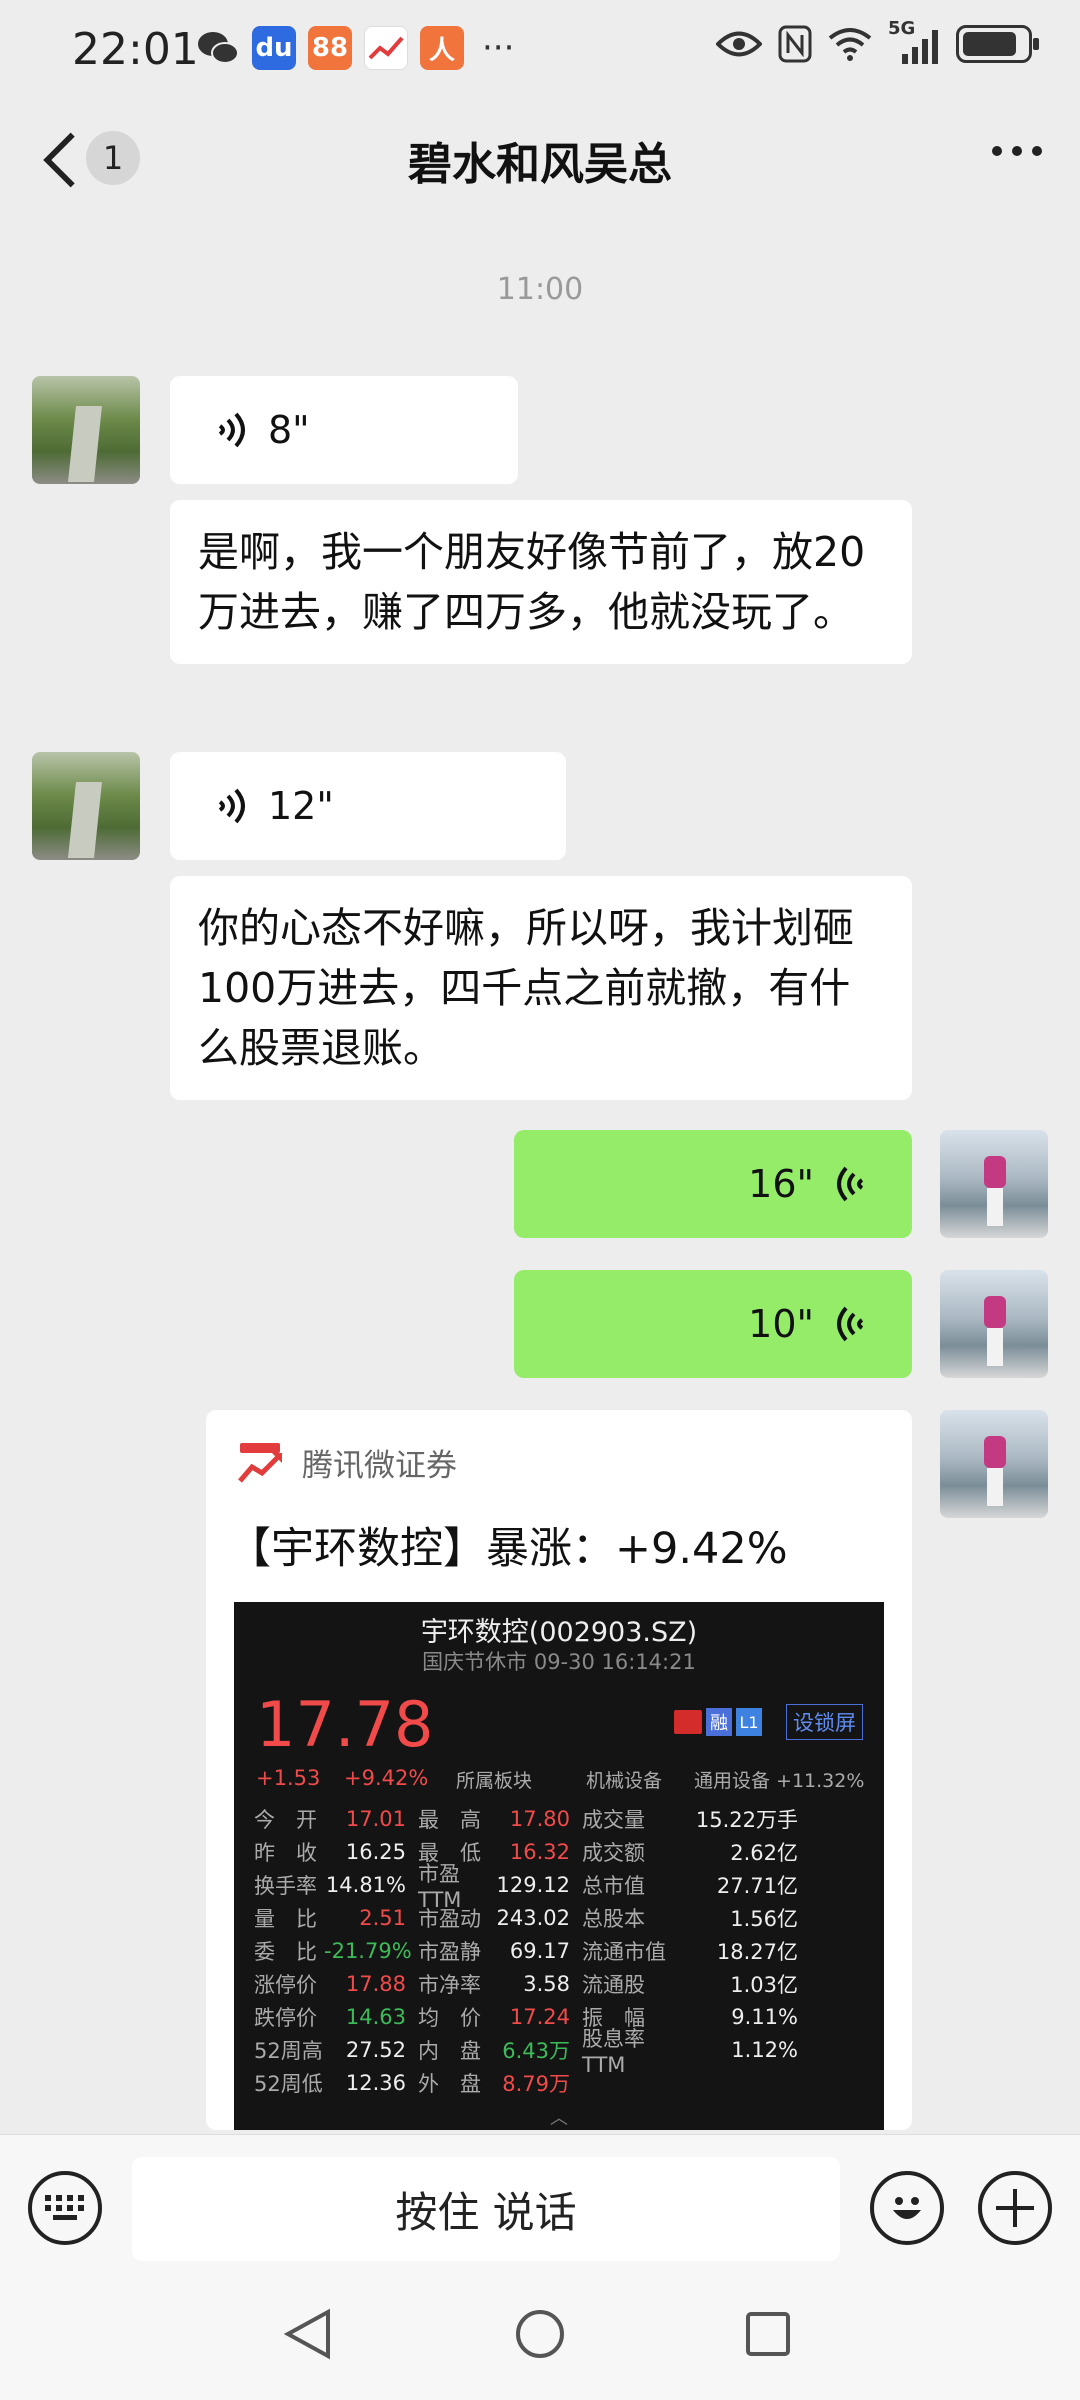 The height and width of the screenshot is (2400, 1080). Describe the element at coordinates (344, 430) in the screenshot. I see `voice-message: 8"` at that location.